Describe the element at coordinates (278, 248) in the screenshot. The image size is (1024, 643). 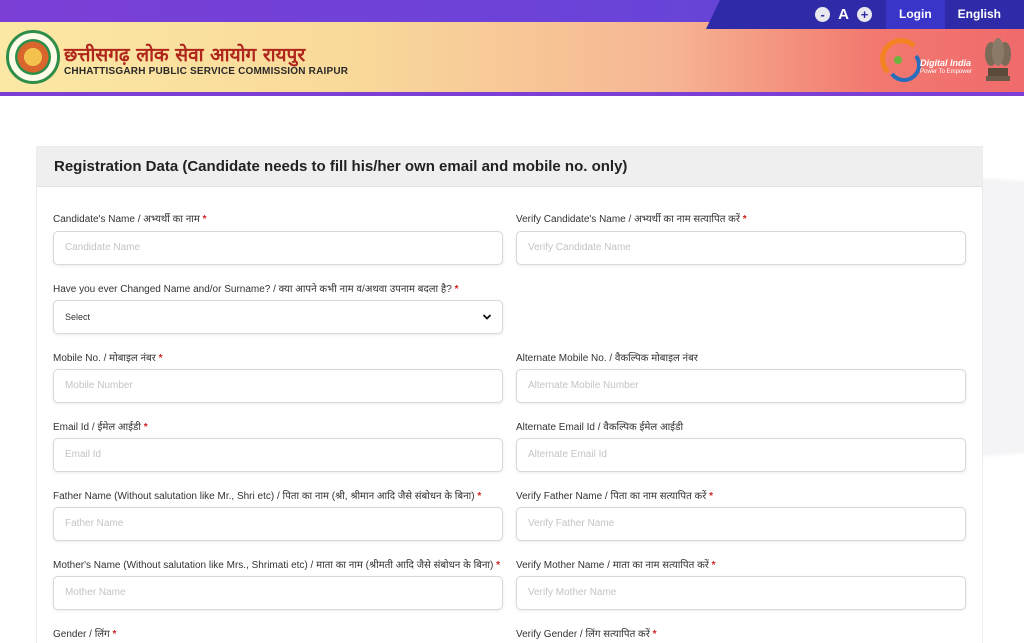
I see `candidate-name-input: Candidate Name` at that location.